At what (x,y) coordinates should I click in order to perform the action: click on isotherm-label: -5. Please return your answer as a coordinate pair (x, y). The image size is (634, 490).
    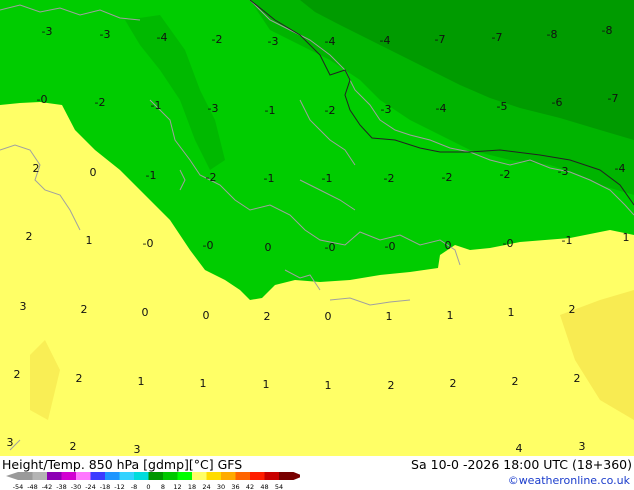
    Looking at the image, I should click on (502, 106).